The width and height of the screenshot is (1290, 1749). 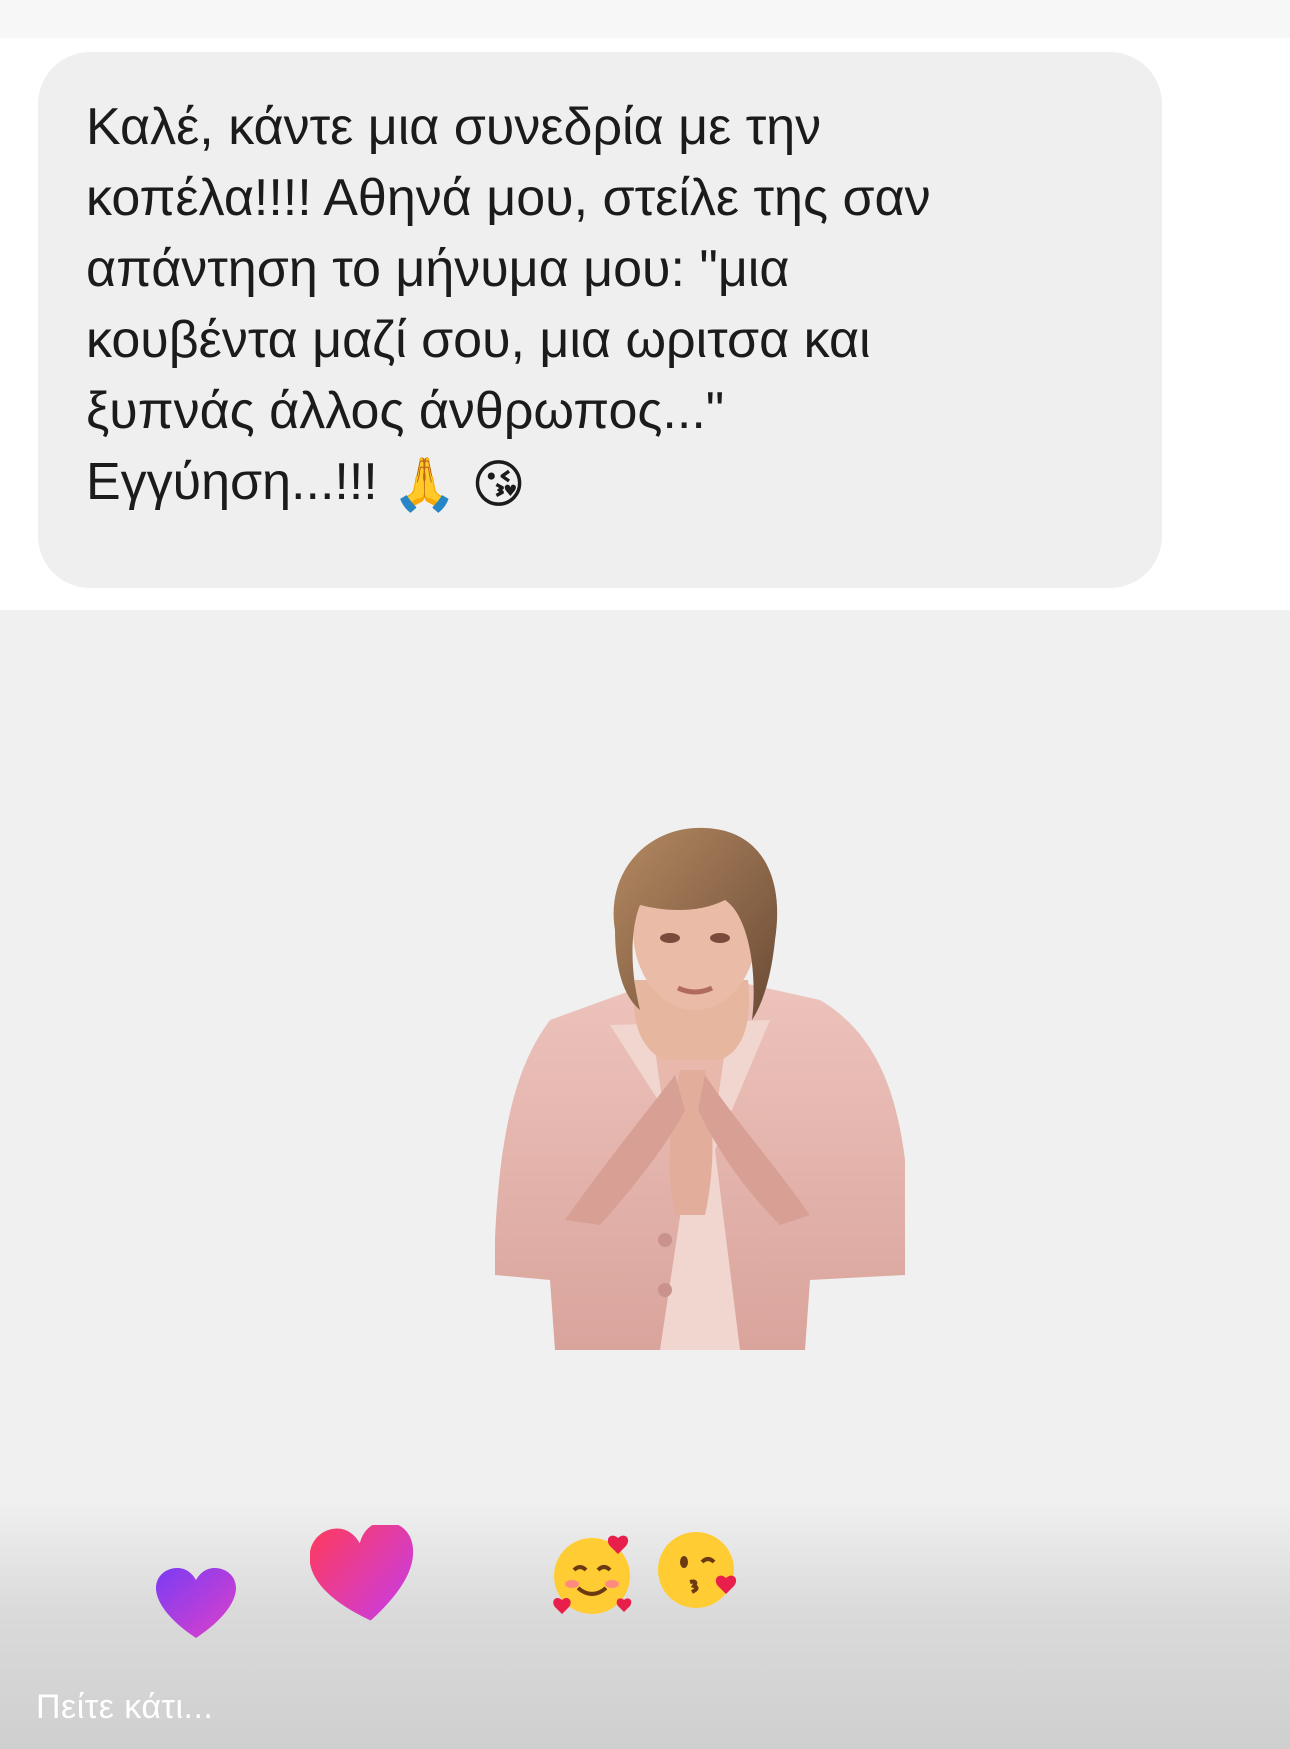 What do you see at coordinates (196, 1604) in the screenshot?
I see `purple-heart-icon` at bounding box center [196, 1604].